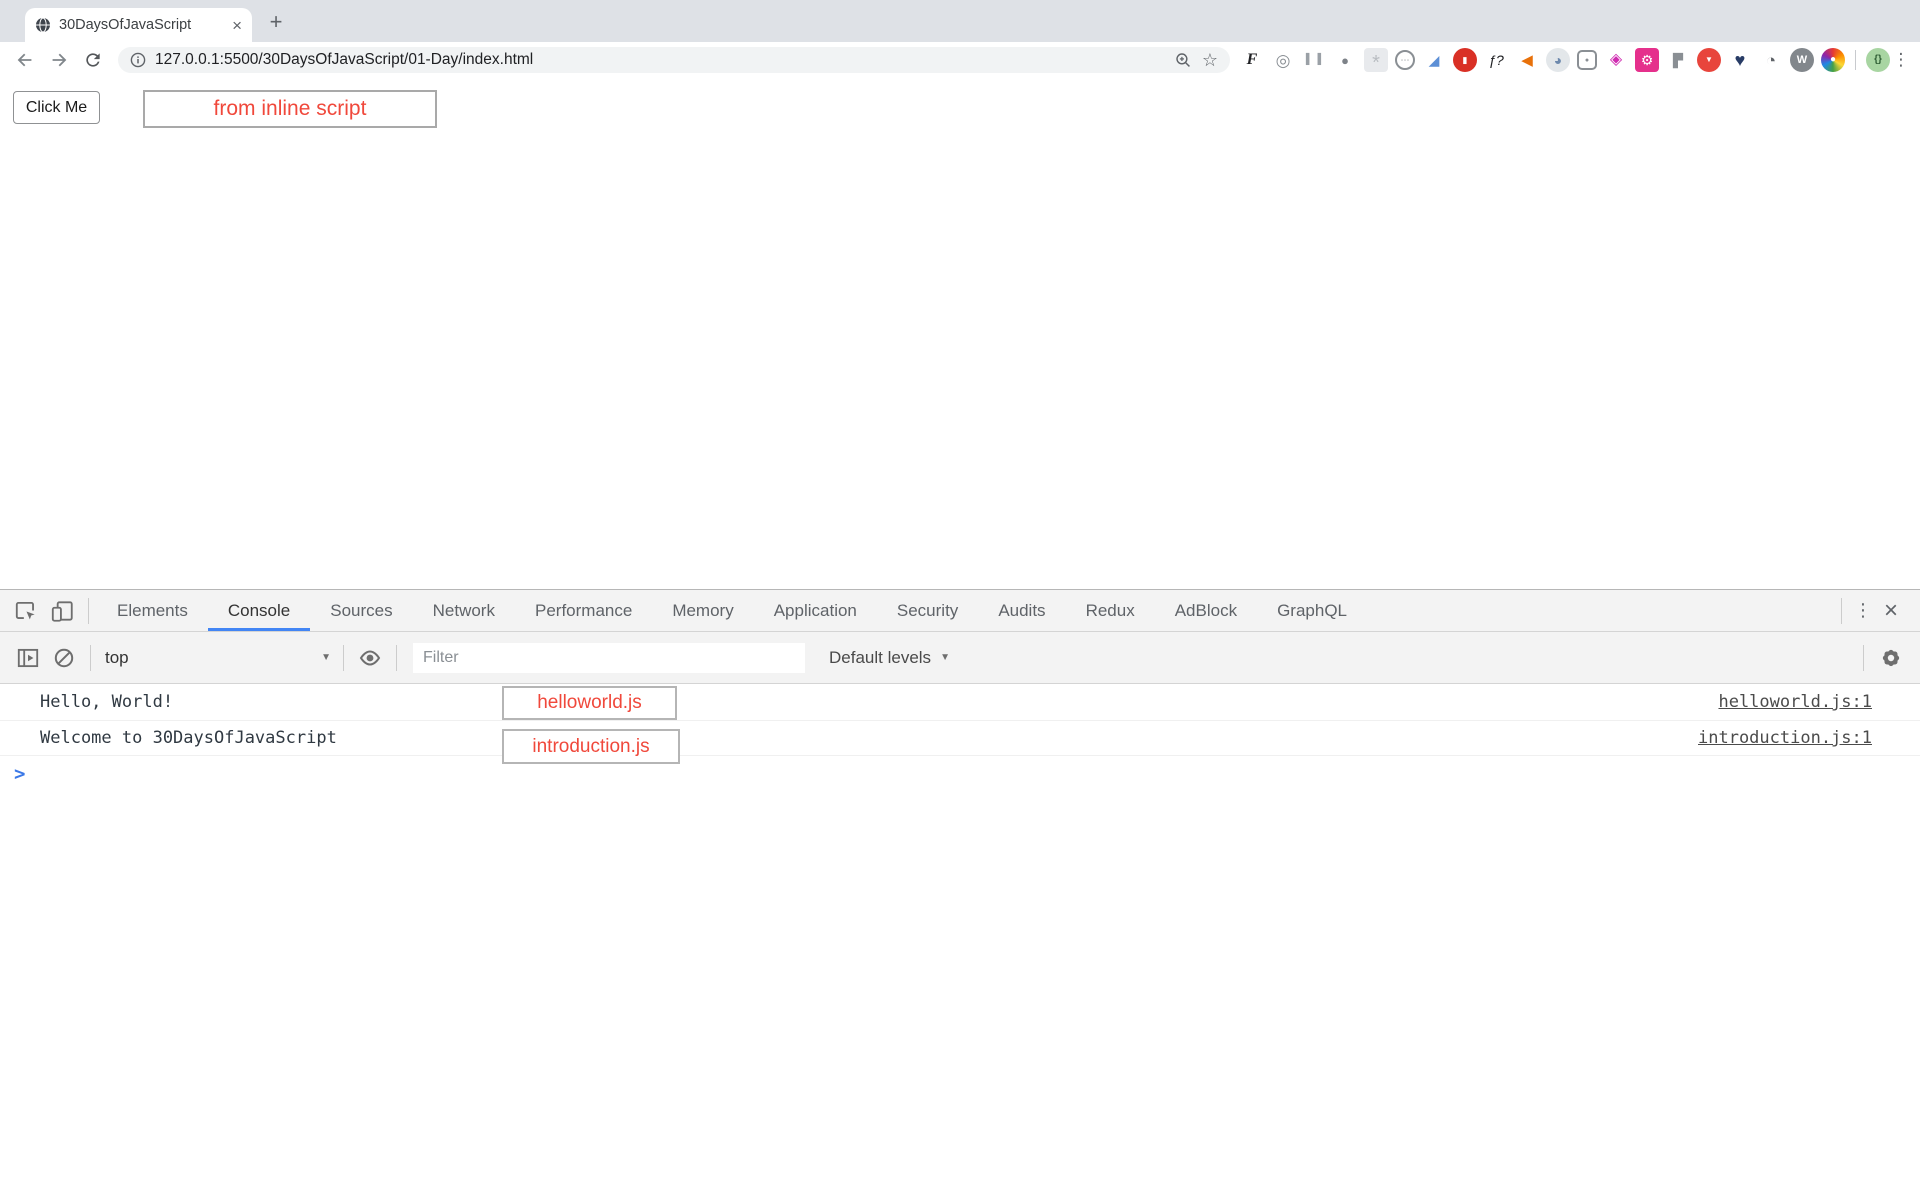  Describe the element at coordinates (1496, 60) in the screenshot. I see `fn-question-icon: ƒ?` at that location.